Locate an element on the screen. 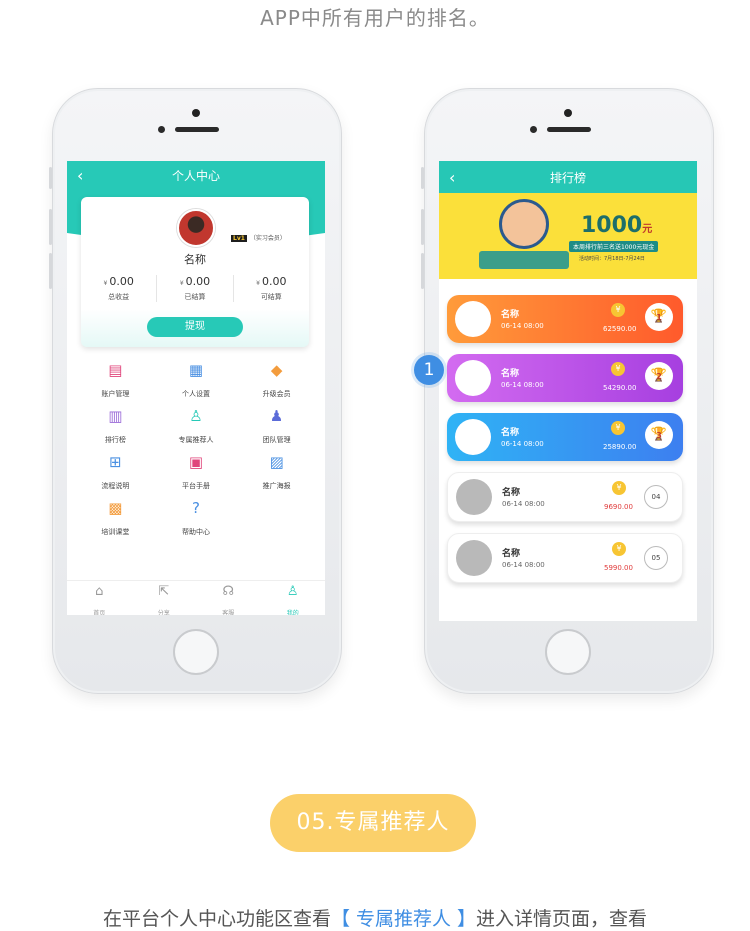 The image size is (750, 931). earpiece-speaker is located at coordinates (569, 129).